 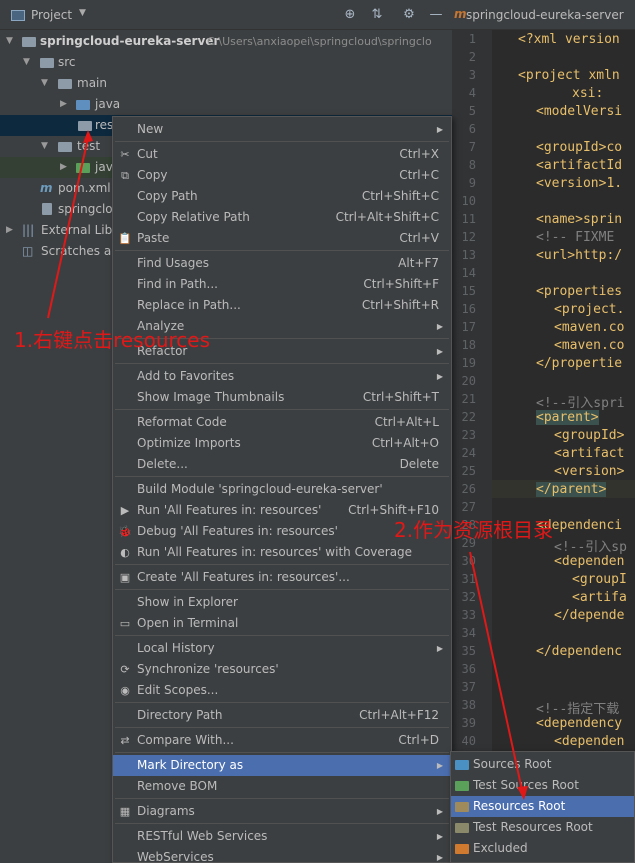 What do you see at coordinates (350, 15) in the screenshot?
I see `target-icon: ⊕` at bounding box center [350, 15].